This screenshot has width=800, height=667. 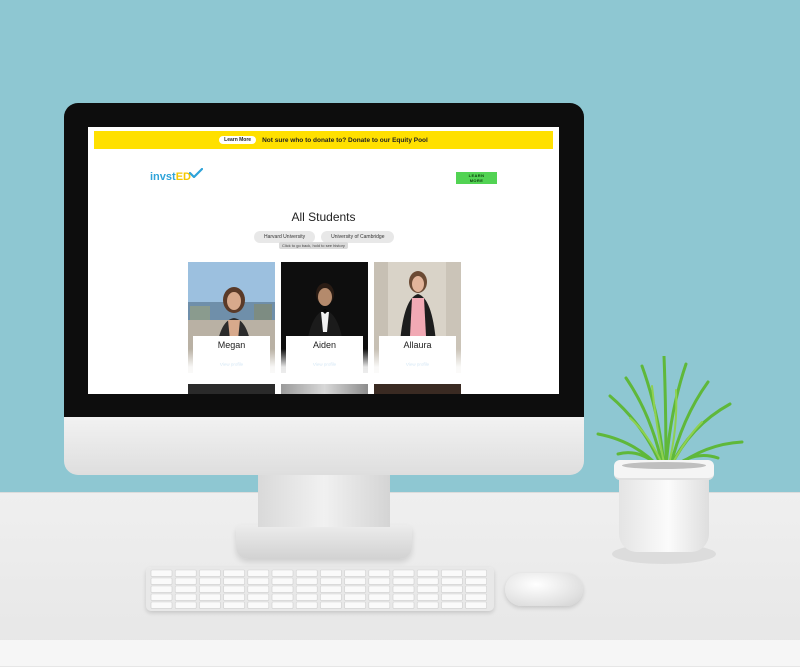 I want to click on desk-edge, so click(x=400, y=653).